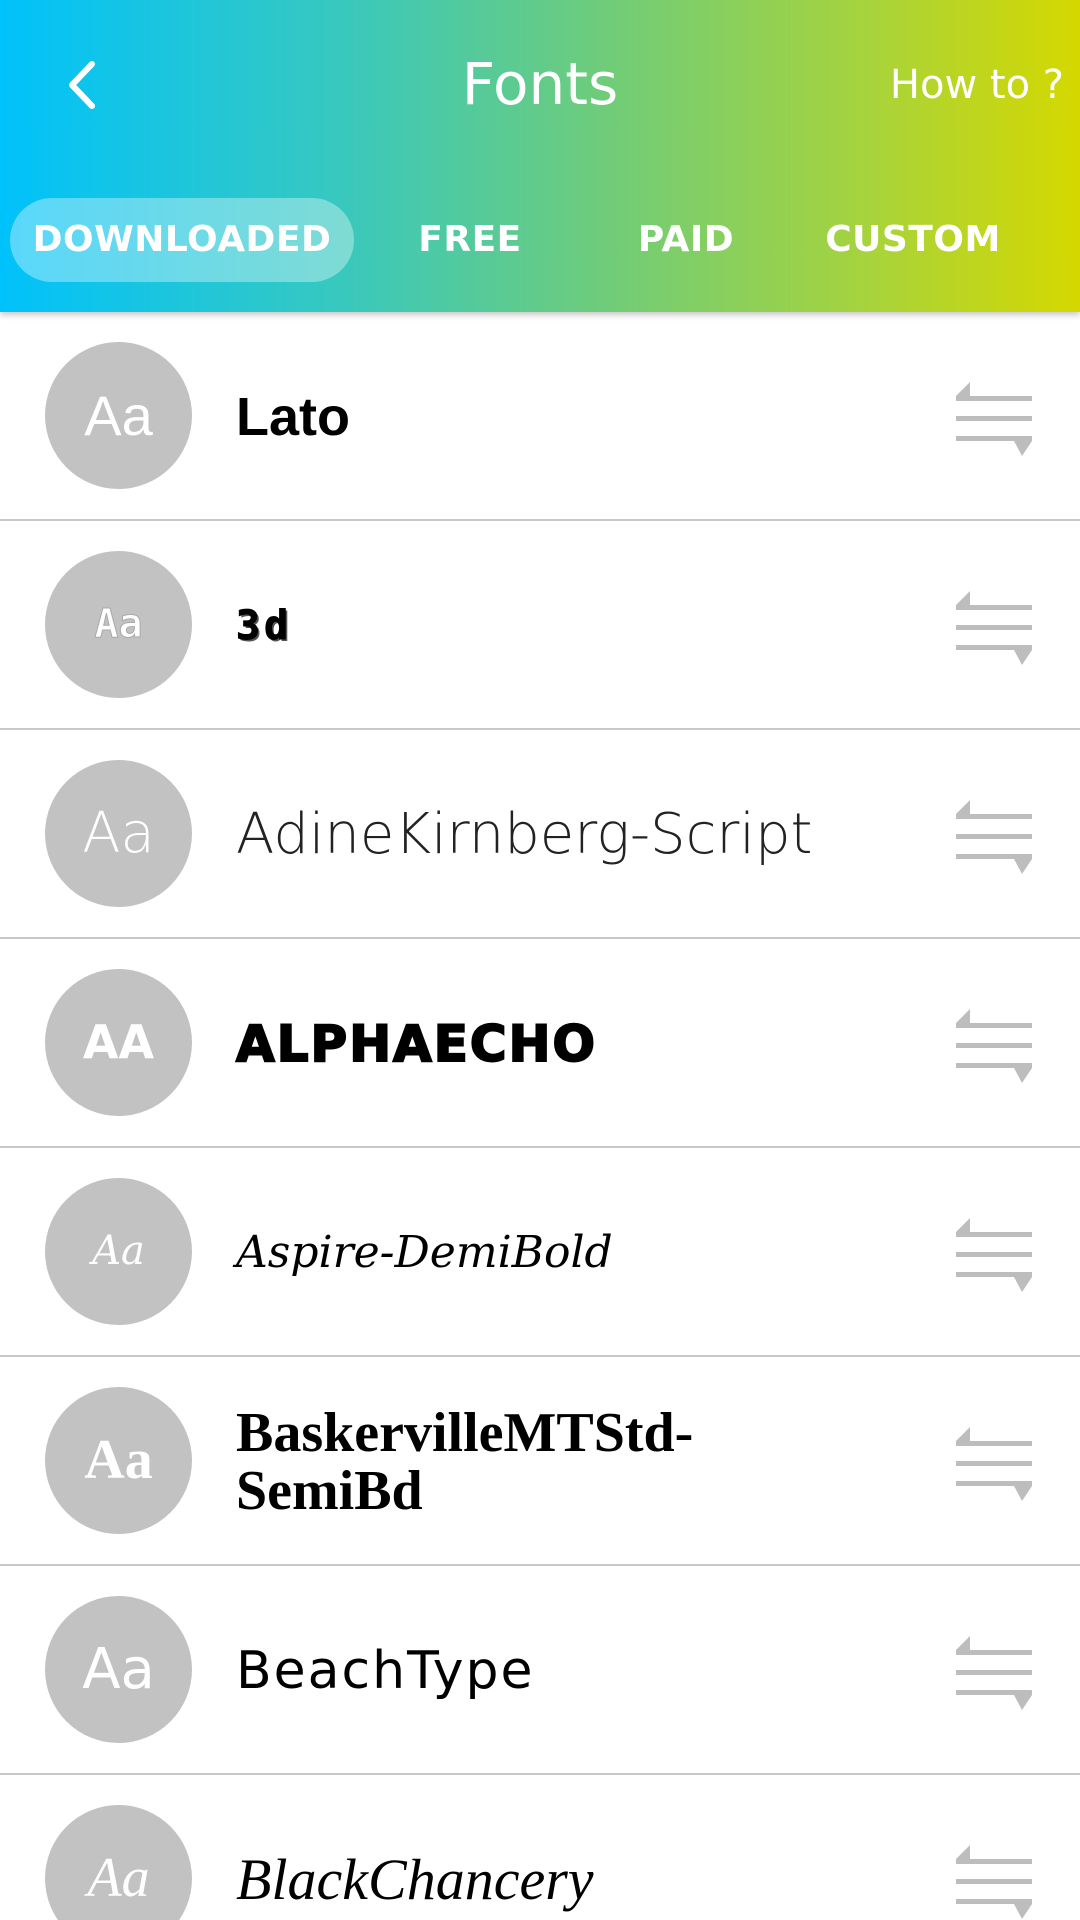 The width and height of the screenshot is (1080, 1920). What do you see at coordinates (913, 240) in the screenshot?
I see `tab-custom: CUSTOM` at bounding box center [913, 240].